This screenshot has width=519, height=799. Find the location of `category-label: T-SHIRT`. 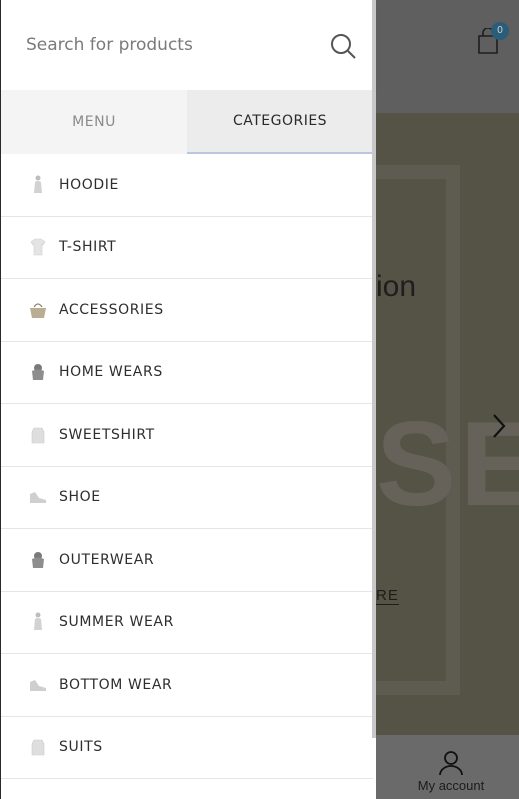

category-label: T-SHIRT is located at coordinates (88, 247).